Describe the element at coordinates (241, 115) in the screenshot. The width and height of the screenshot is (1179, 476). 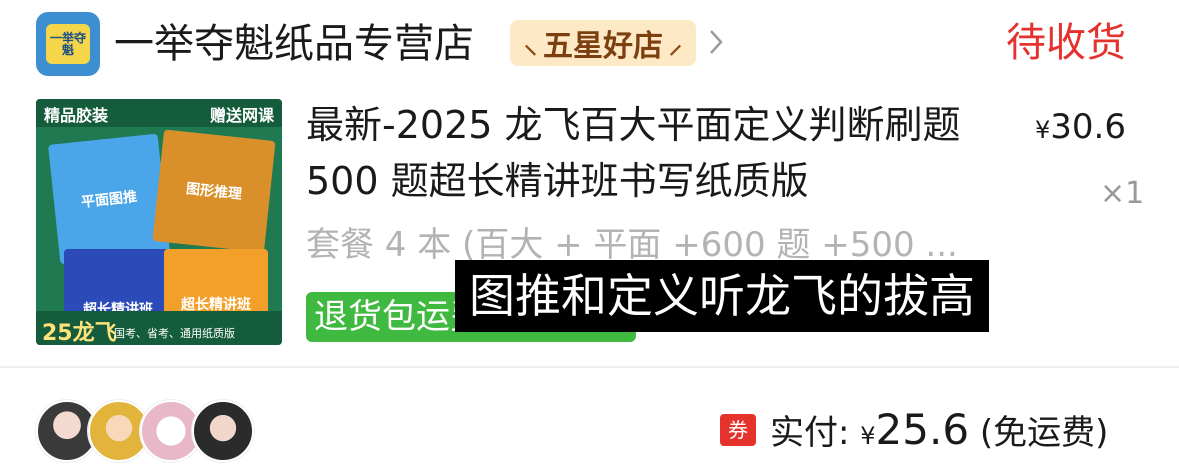
I see `thumbnail-top-right-label: 赠送网课` at that location.